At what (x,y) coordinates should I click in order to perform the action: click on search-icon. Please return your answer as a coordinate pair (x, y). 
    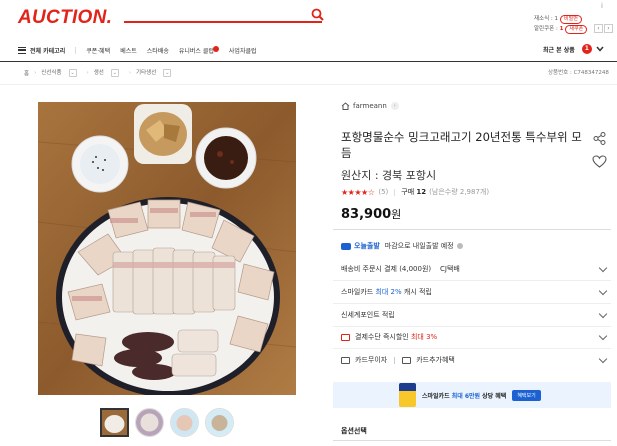
    Looking at the image, I should click on (317, 14).